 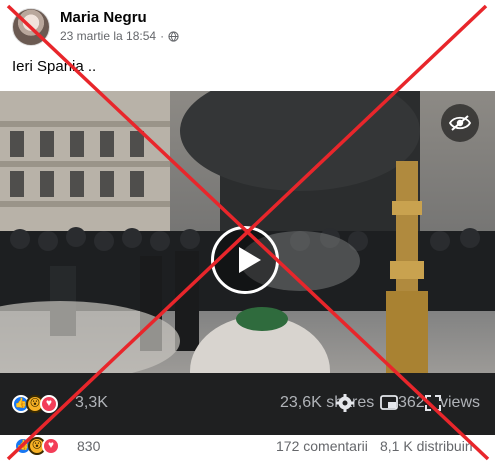 I want to click on author-name: Maria Negru, so click(x=103, y=17).